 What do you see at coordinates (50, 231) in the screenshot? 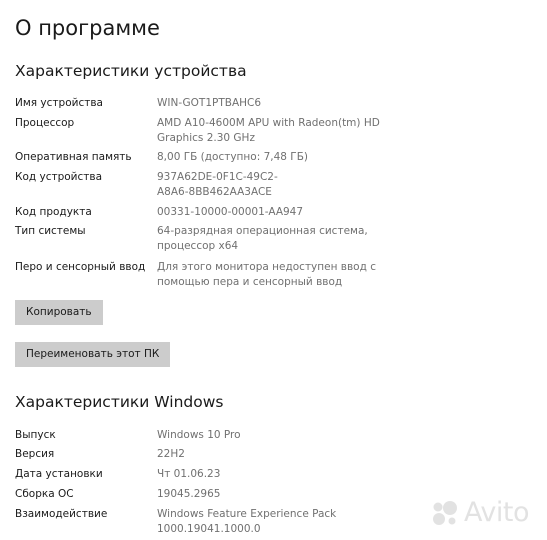
I see `system-type-label: Тип системы` at bounding box center [50, 231].